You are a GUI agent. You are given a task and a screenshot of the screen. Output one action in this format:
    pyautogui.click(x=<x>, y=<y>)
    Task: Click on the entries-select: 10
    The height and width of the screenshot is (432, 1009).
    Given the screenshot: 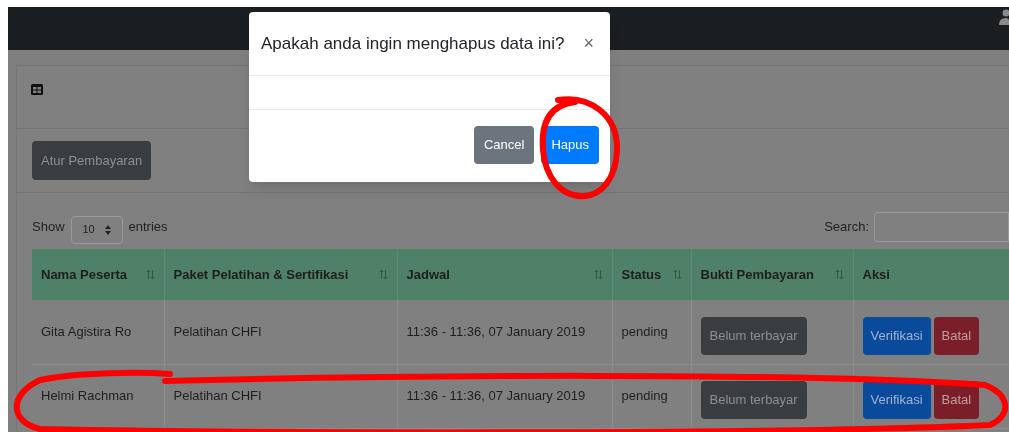 What is the action you would take?
    pyautogui.click(x=96, y=229)
    